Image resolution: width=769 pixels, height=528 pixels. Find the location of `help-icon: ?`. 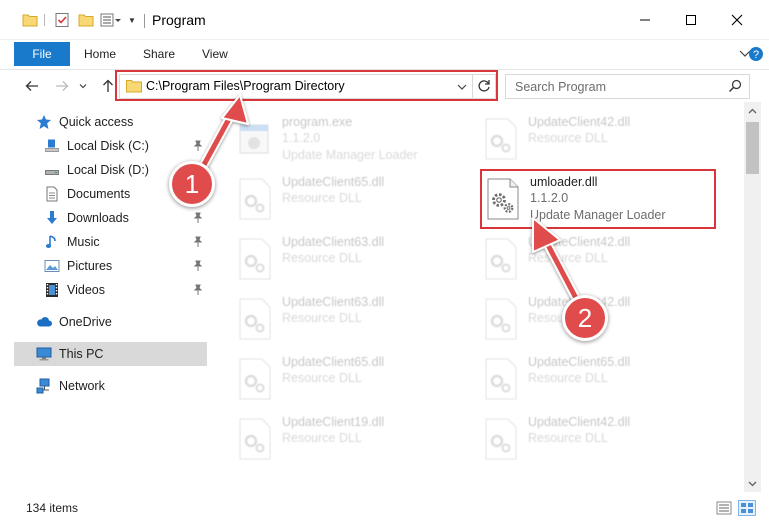

help-icon: ? is located at coordinates (756, 54).